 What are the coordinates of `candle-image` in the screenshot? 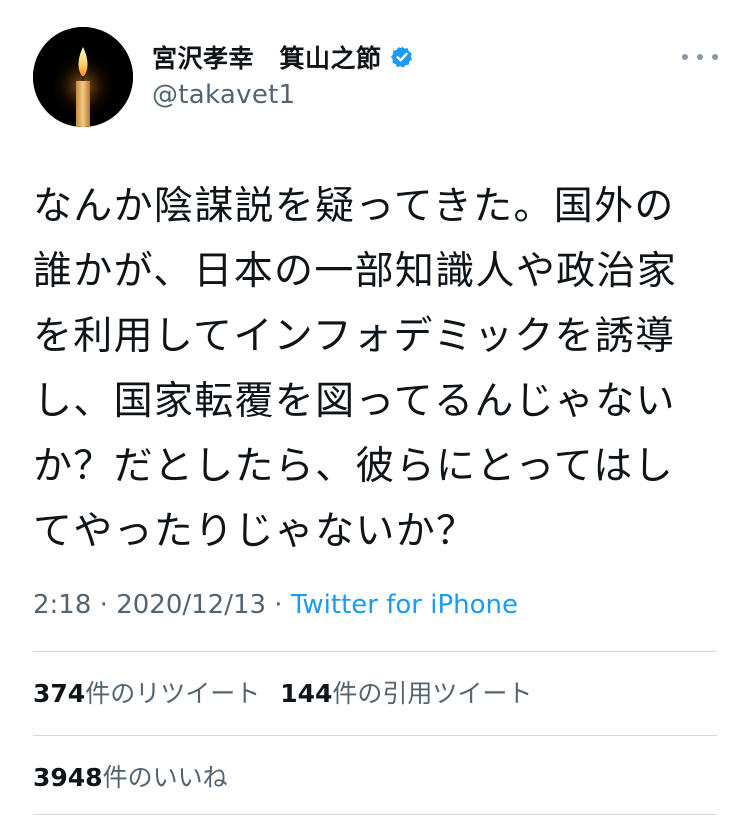 It's located at (83, 77).